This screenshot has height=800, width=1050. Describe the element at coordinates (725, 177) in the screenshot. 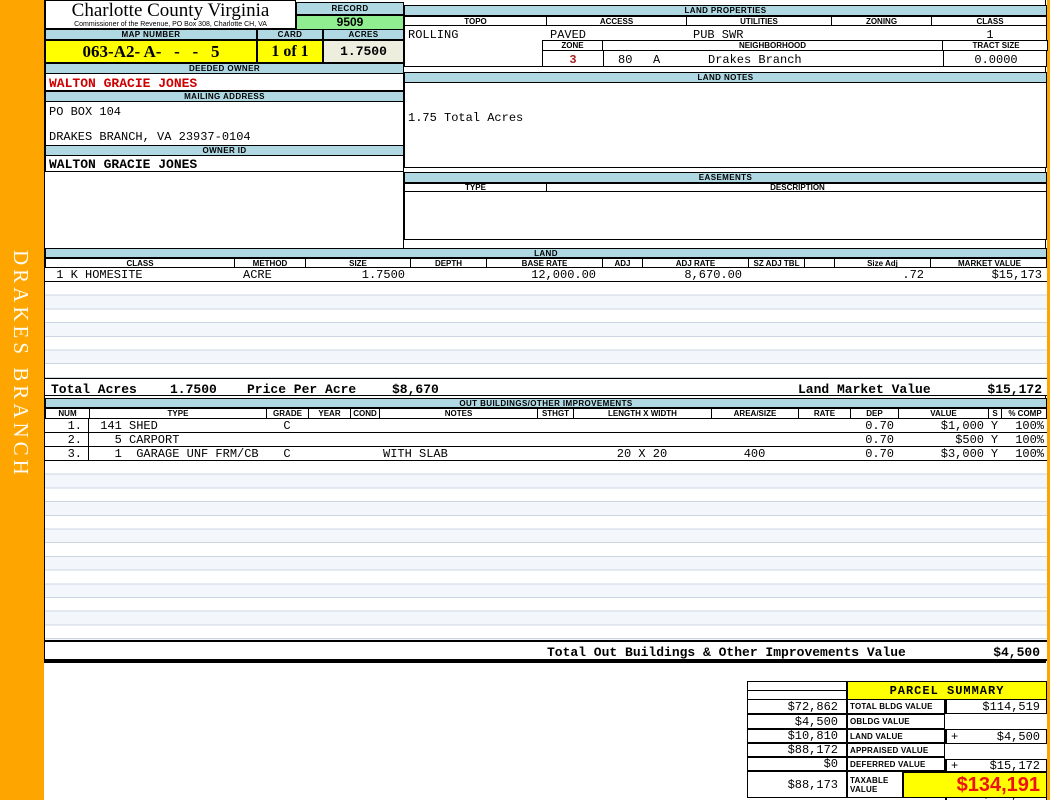

I see `easements-title: EASEMENTS` at that location.